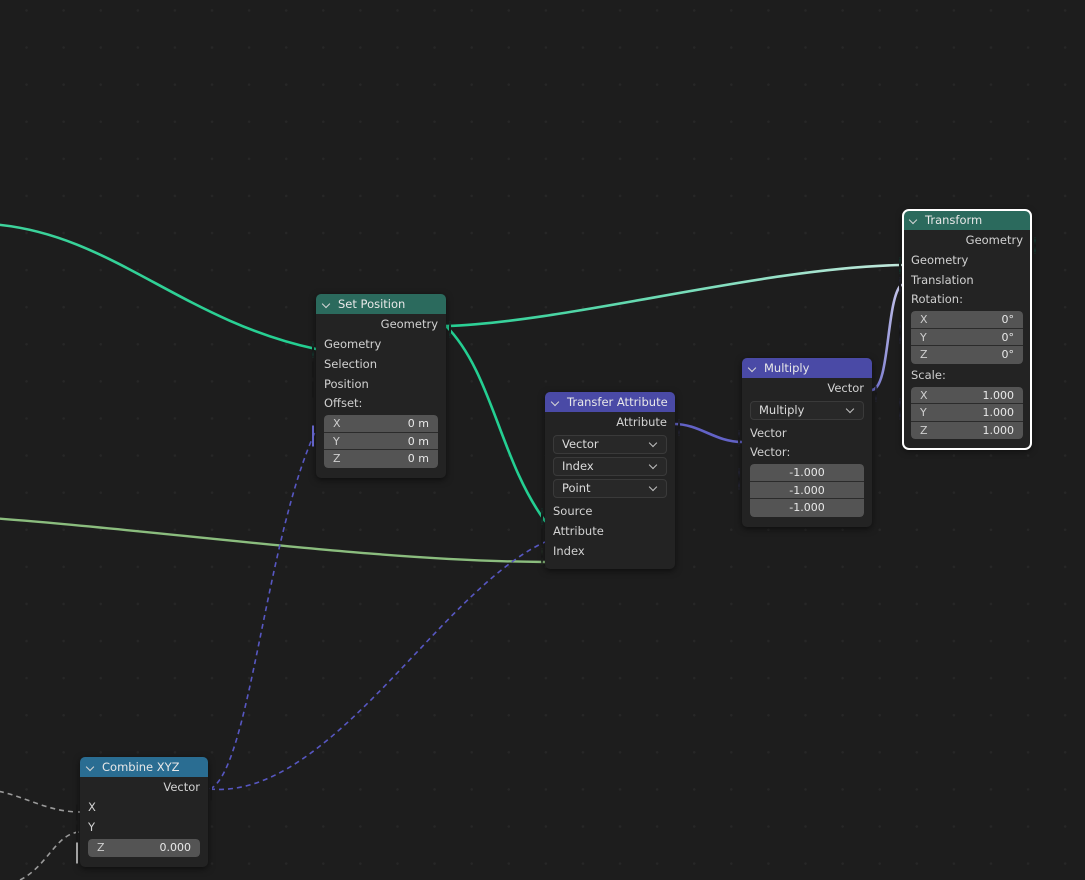 The image size is (1085, 880). What do you see at coordinates (80, 853) in the screenshot?
I see `socket-z-input` at bounding box center [80, 853].